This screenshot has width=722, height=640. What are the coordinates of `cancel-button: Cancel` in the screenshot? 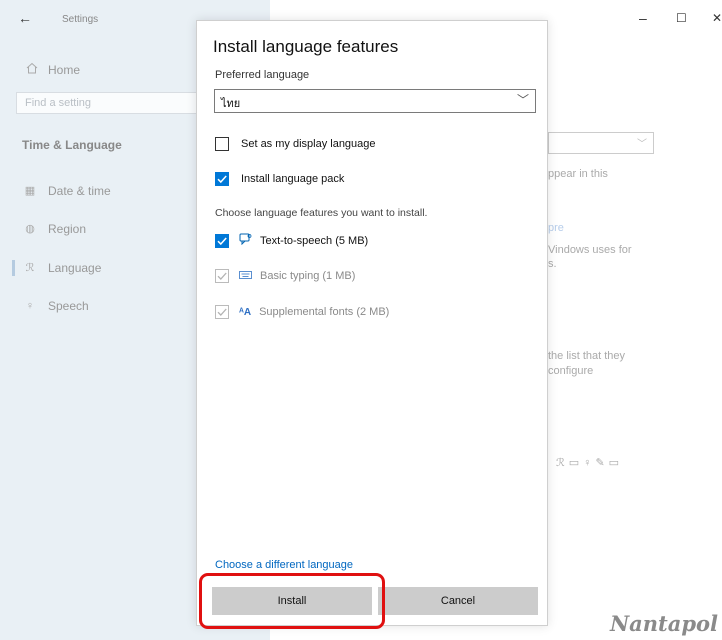 It's located at (458, 601).